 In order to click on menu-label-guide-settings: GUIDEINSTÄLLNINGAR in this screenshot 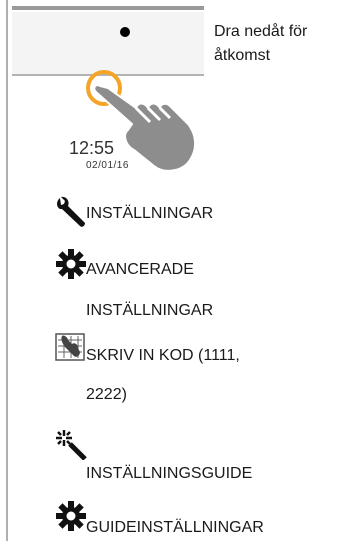, I will do `click(175, 528)`.